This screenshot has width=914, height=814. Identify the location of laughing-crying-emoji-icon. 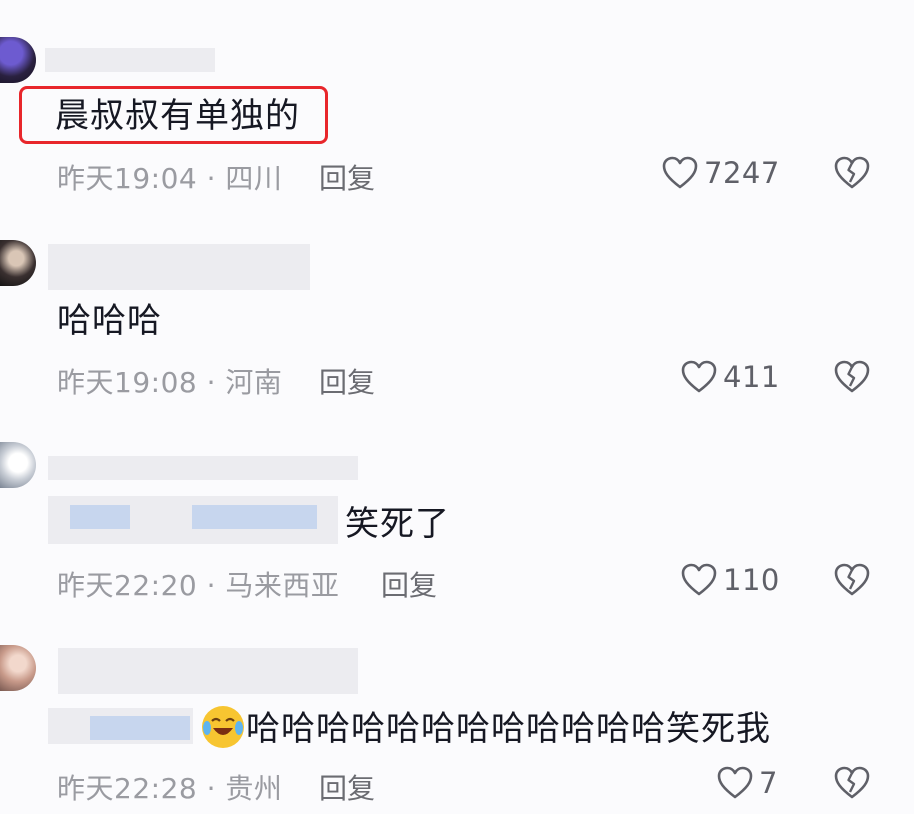
(223, 727).